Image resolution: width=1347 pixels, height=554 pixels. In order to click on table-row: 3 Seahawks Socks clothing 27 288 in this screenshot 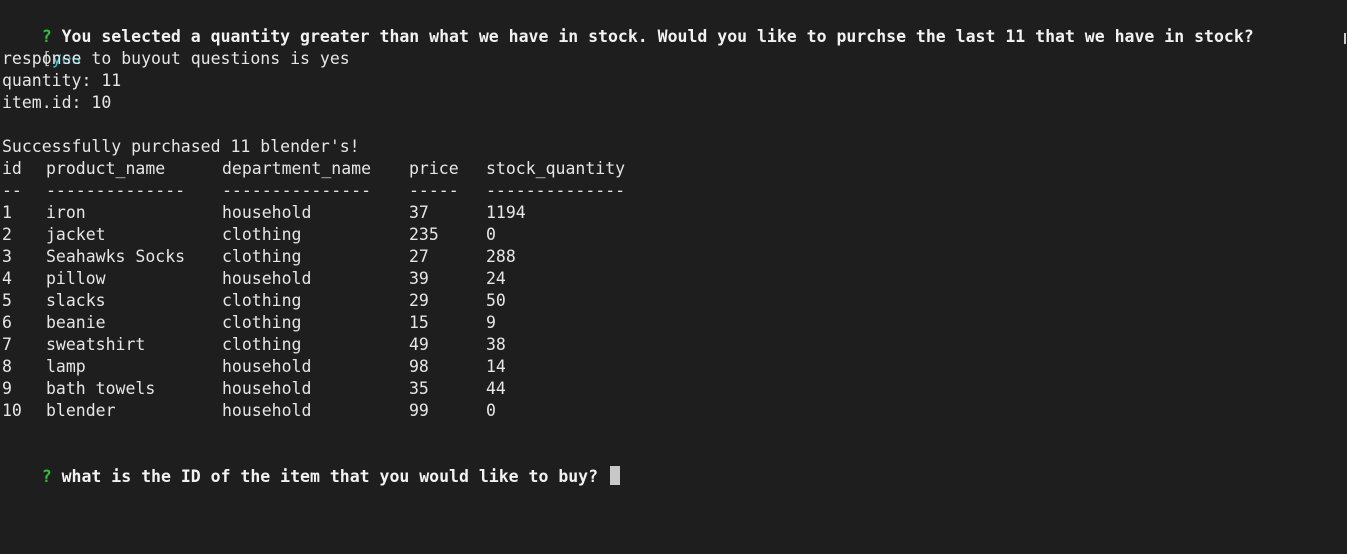, I will do `click(674, 257)`.